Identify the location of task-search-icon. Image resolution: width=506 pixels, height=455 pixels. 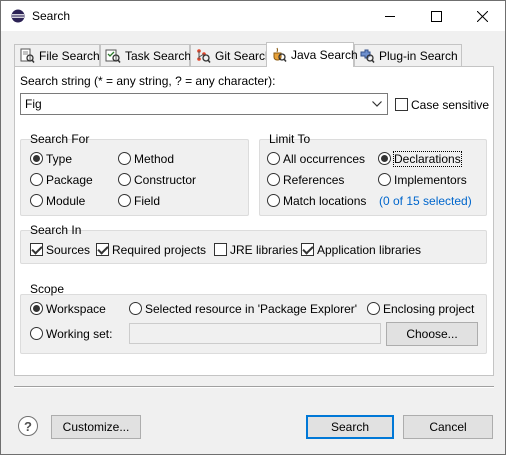
(113, 56).